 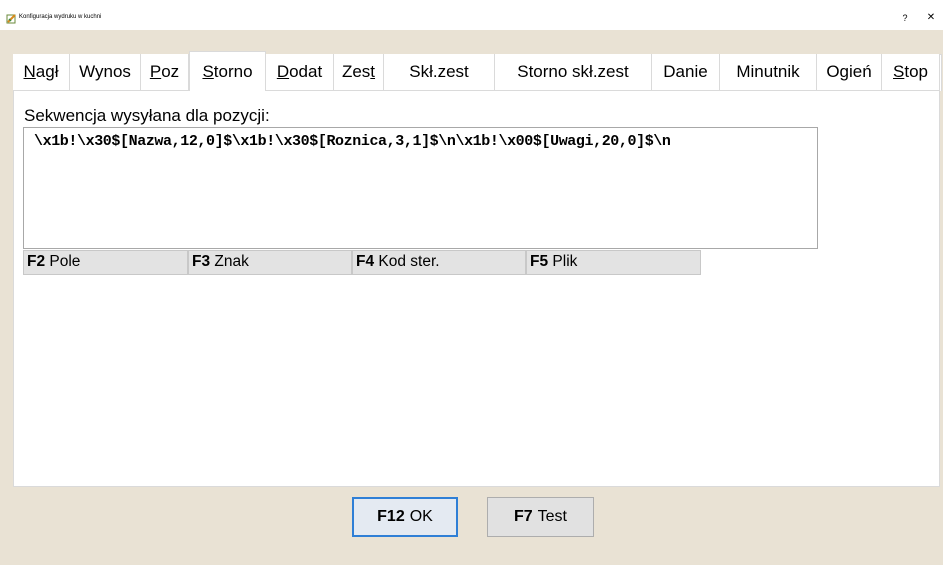 I want to click on tab-label: Minutnik, so click(x=768, y=71).